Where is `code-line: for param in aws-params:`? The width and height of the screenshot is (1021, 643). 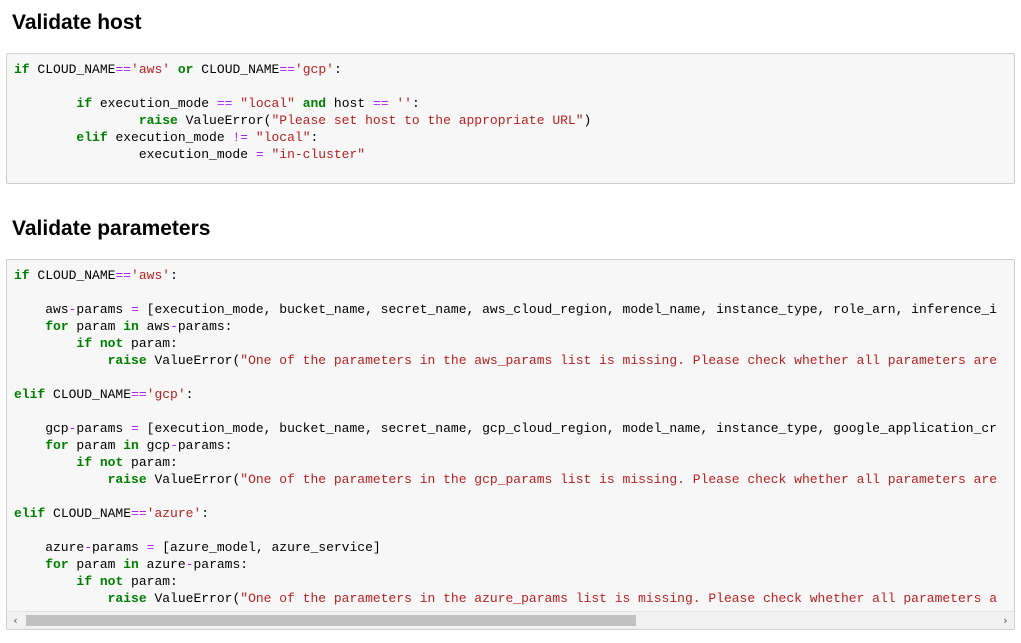 code-line: for param in aws-params: is located at coordinates (514, 326).